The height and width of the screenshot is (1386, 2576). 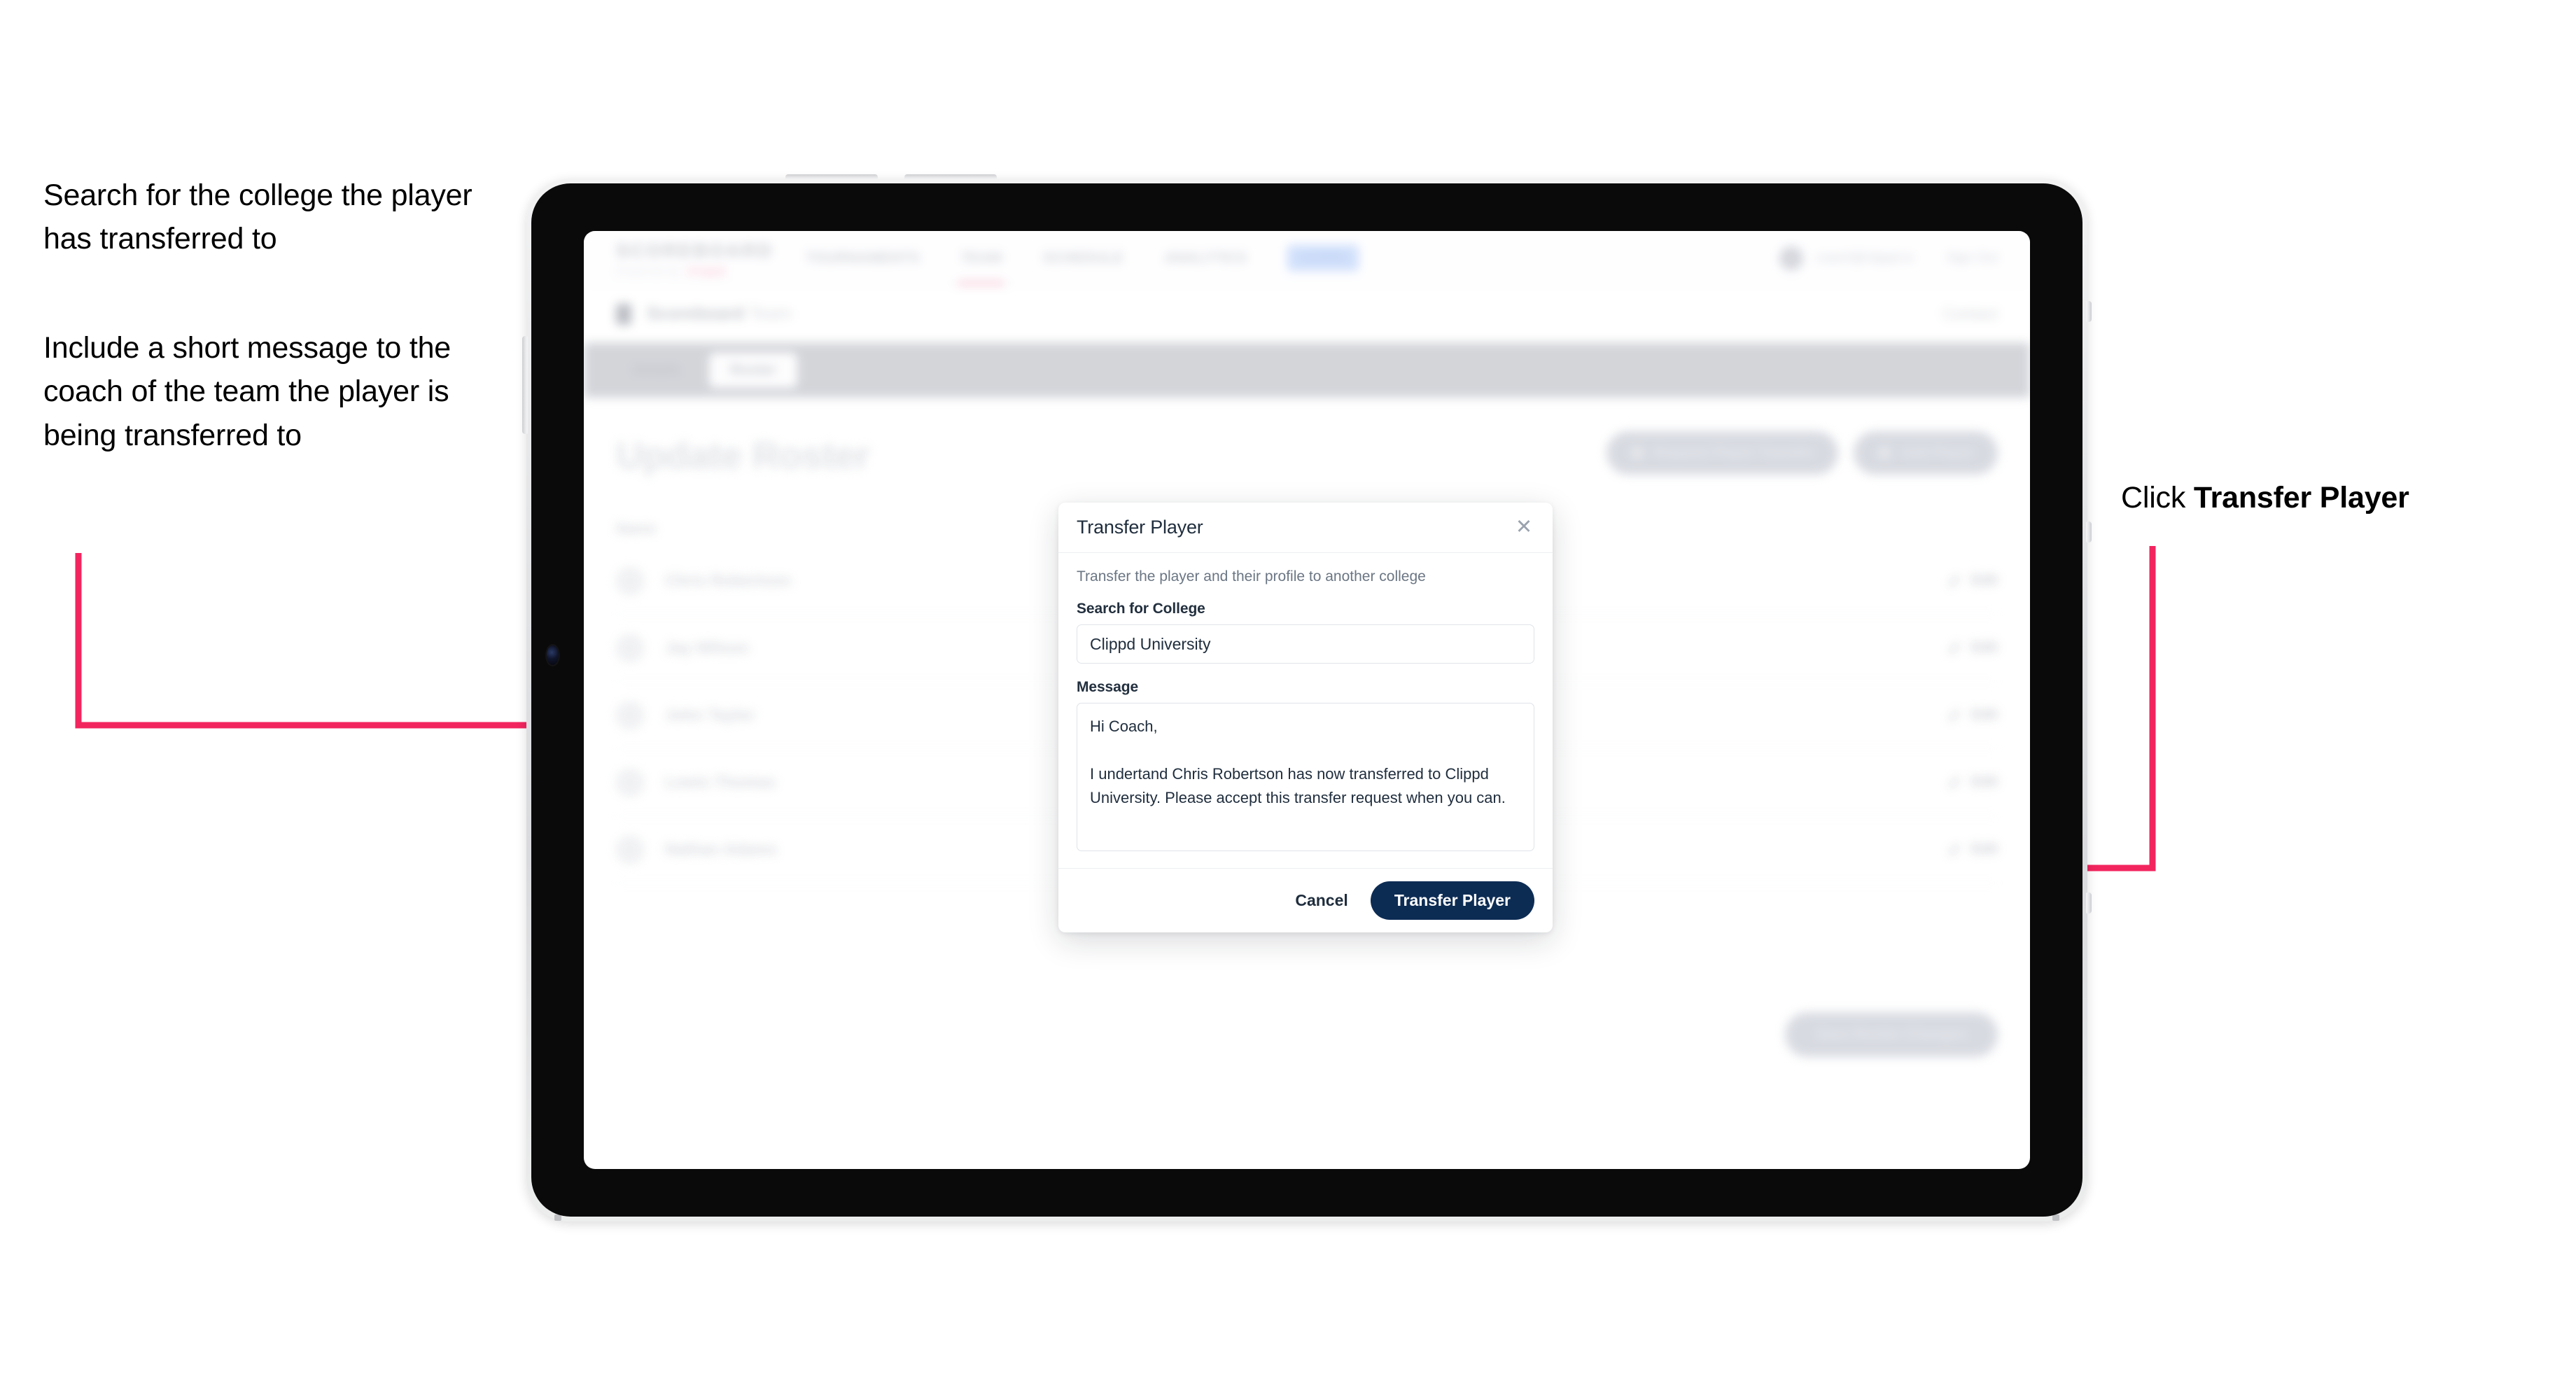 I want to click on save-roster-changes-button: Save Roster Changes, so click(x=1891, y=1034).